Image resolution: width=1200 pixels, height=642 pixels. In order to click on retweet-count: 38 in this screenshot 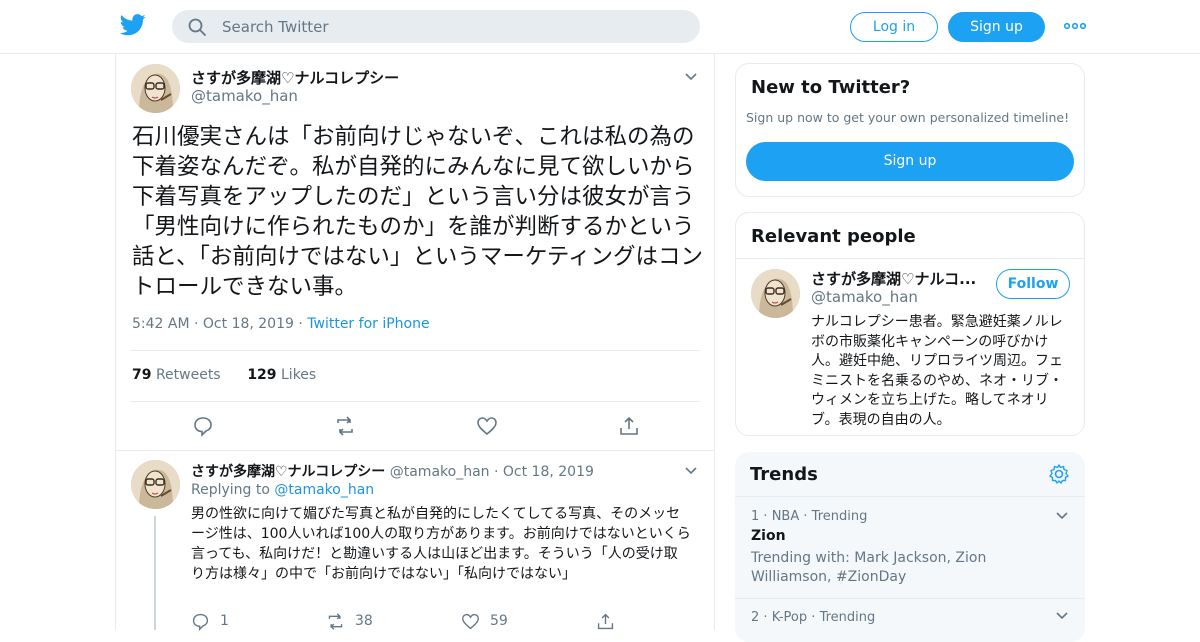, I will do `click(364, 621)`.